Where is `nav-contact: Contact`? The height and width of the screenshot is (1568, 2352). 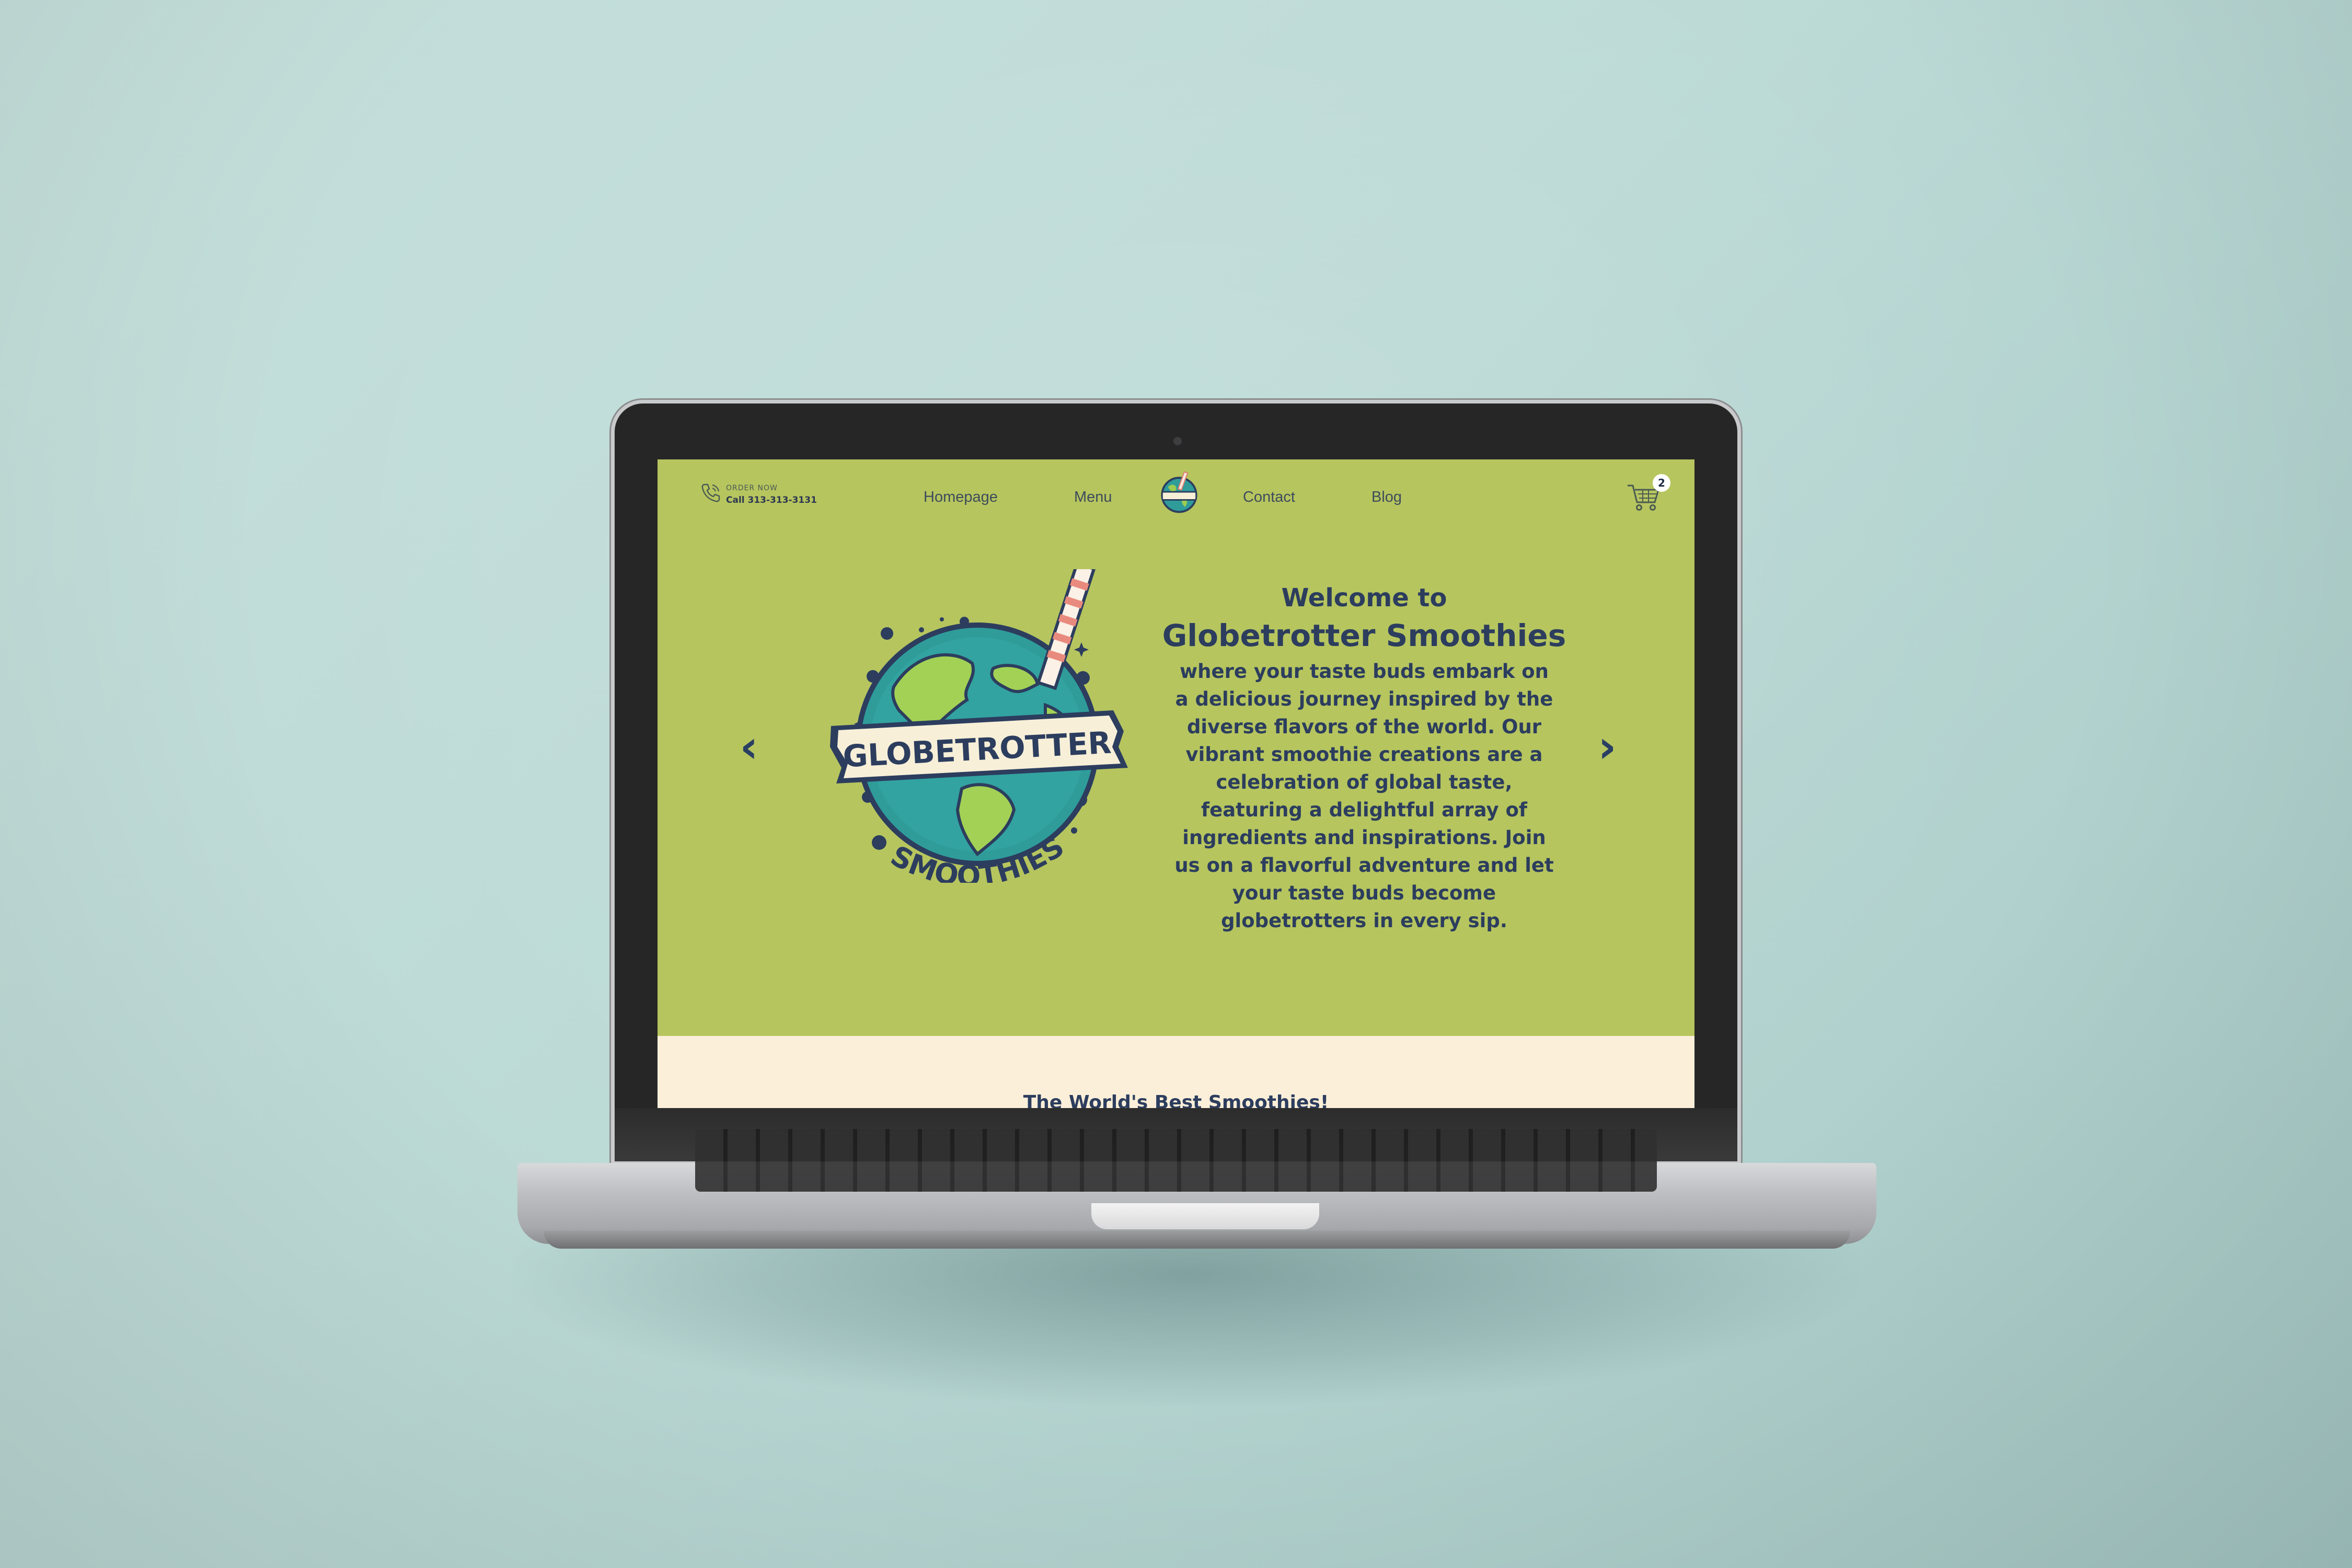
nav-contact: Contact is located at coordinates (1269, 497).